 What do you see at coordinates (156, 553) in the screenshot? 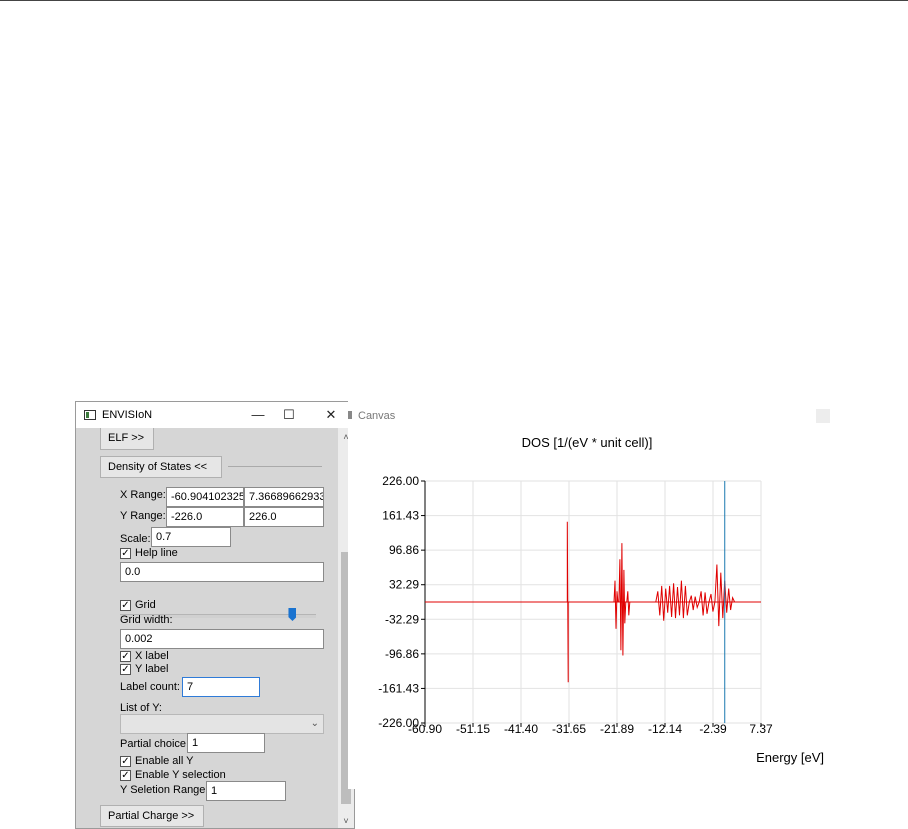
I see `help-line-label: Help line` at bounding box center [156, 553].